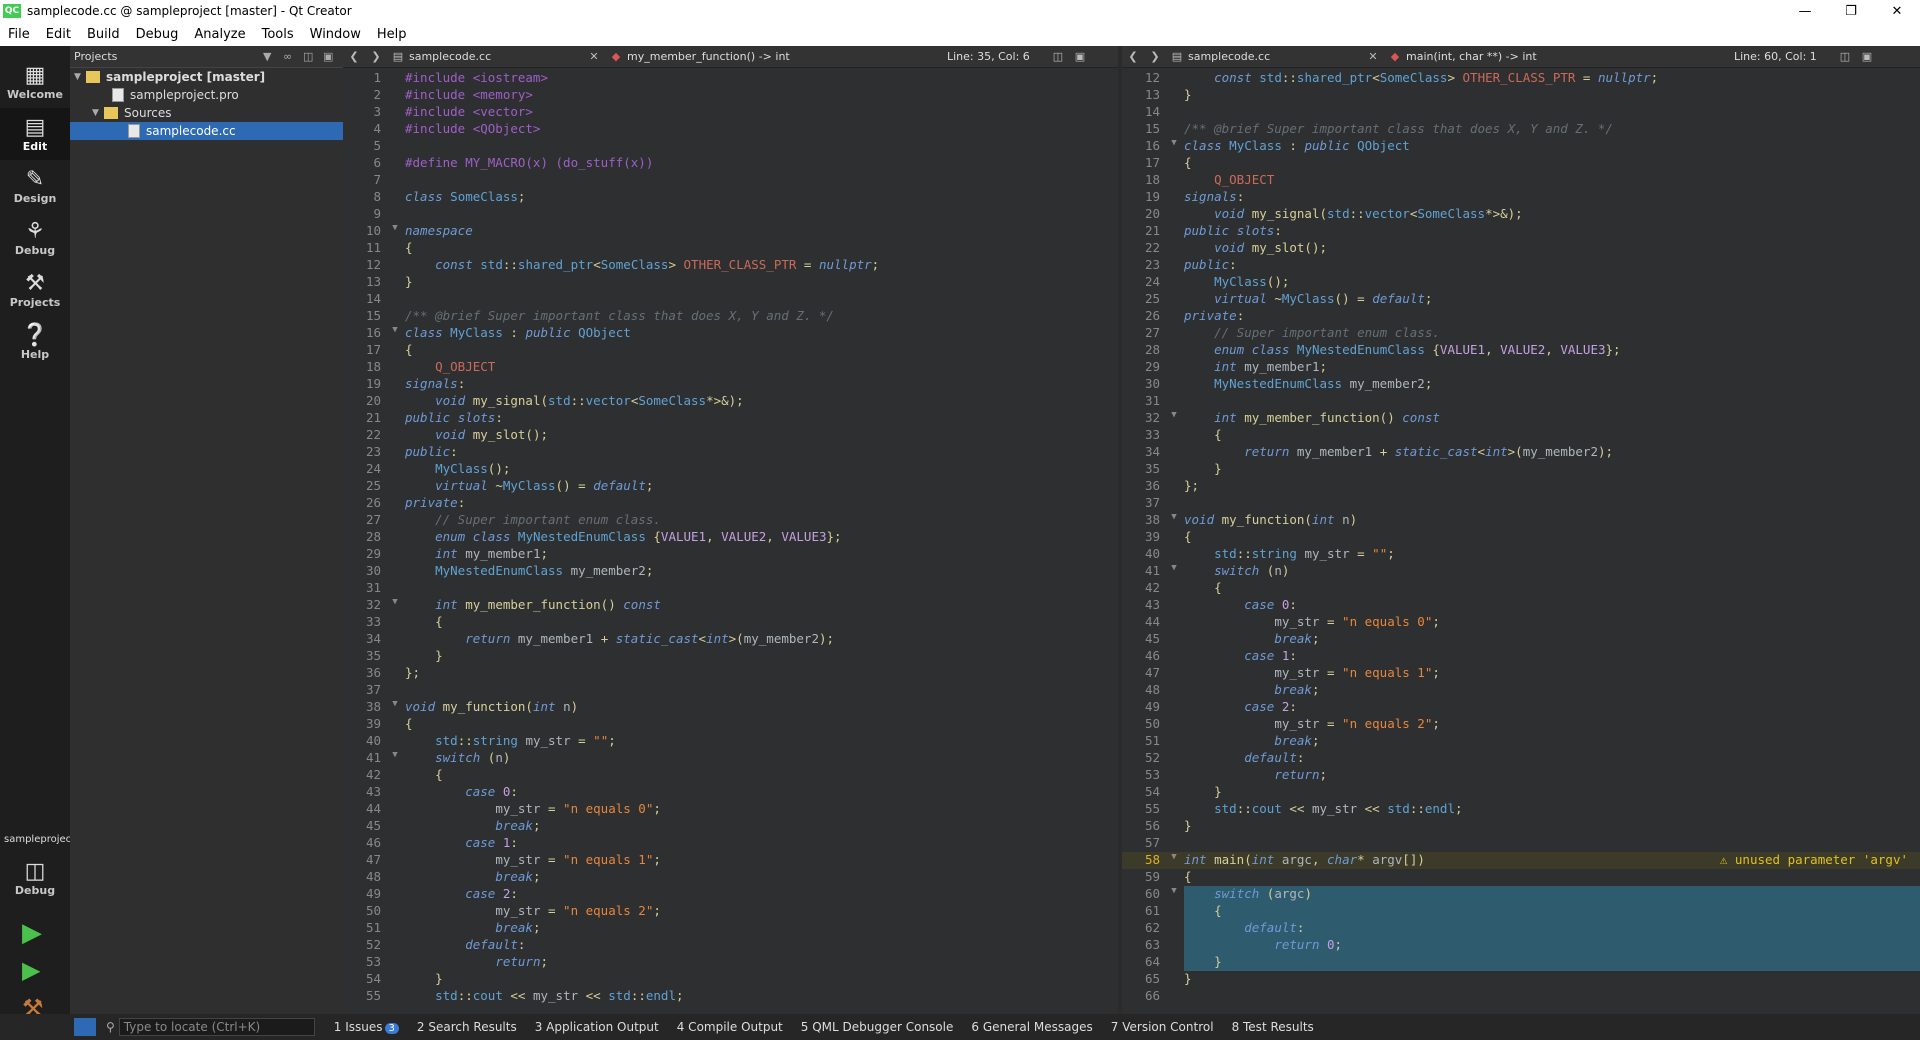 The width and height of the screenshot is (1920, 1040). I want to click on mode-welcome: ▦ Welcome, so click(35, 82).